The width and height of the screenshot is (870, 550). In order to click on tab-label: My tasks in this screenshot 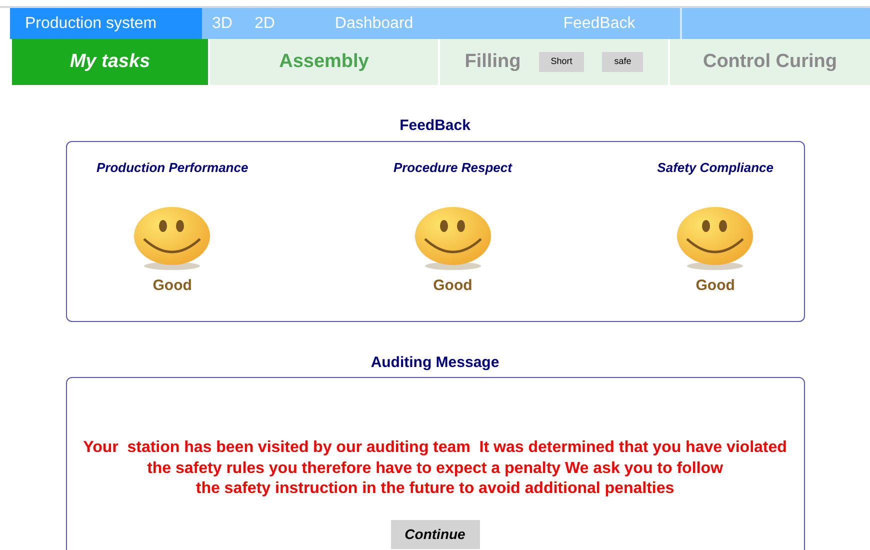, I will do `click(110, 62)`.